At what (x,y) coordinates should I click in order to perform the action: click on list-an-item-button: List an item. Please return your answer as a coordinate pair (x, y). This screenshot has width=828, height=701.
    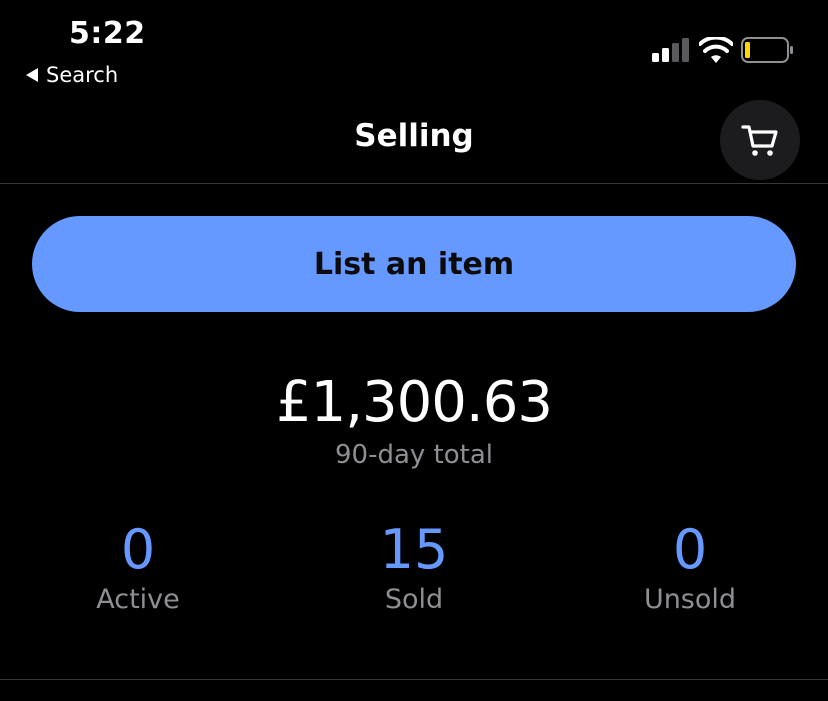
    Looking at the image, I should click on (414, 264).